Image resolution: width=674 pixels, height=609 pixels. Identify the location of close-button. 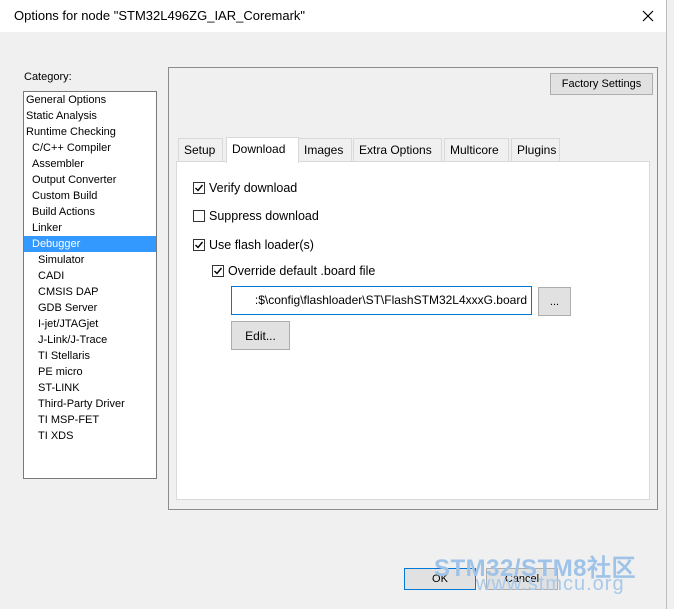
(648, 16).